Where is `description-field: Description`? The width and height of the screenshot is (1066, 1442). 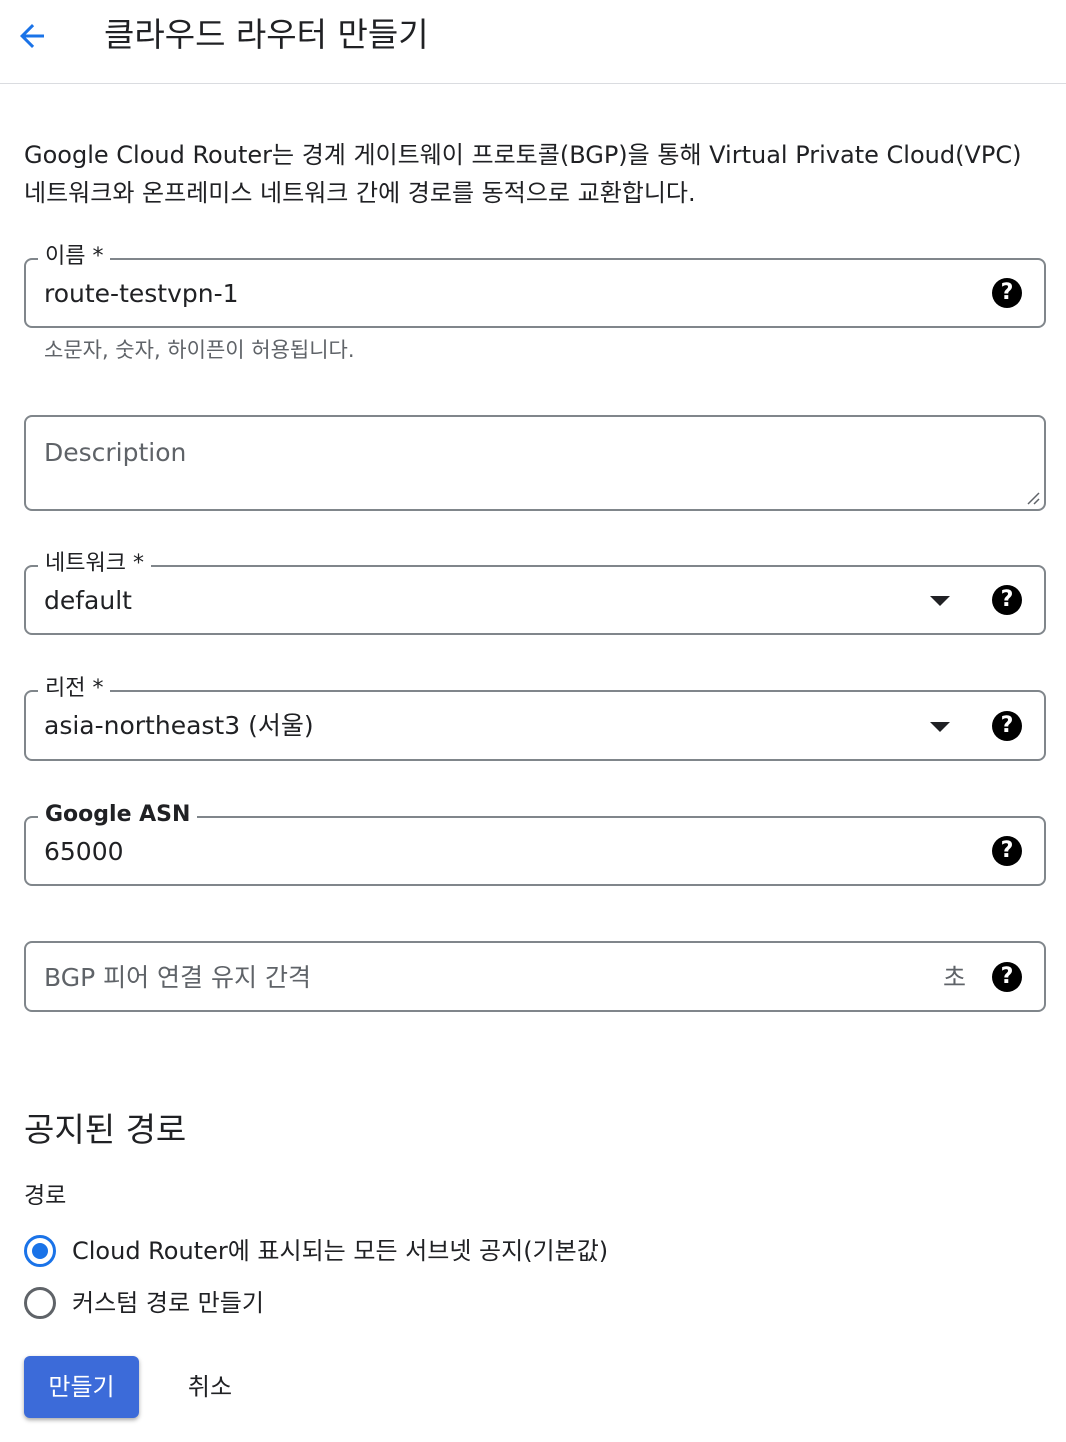 description-field: Description is located at coordinates (535, 463).